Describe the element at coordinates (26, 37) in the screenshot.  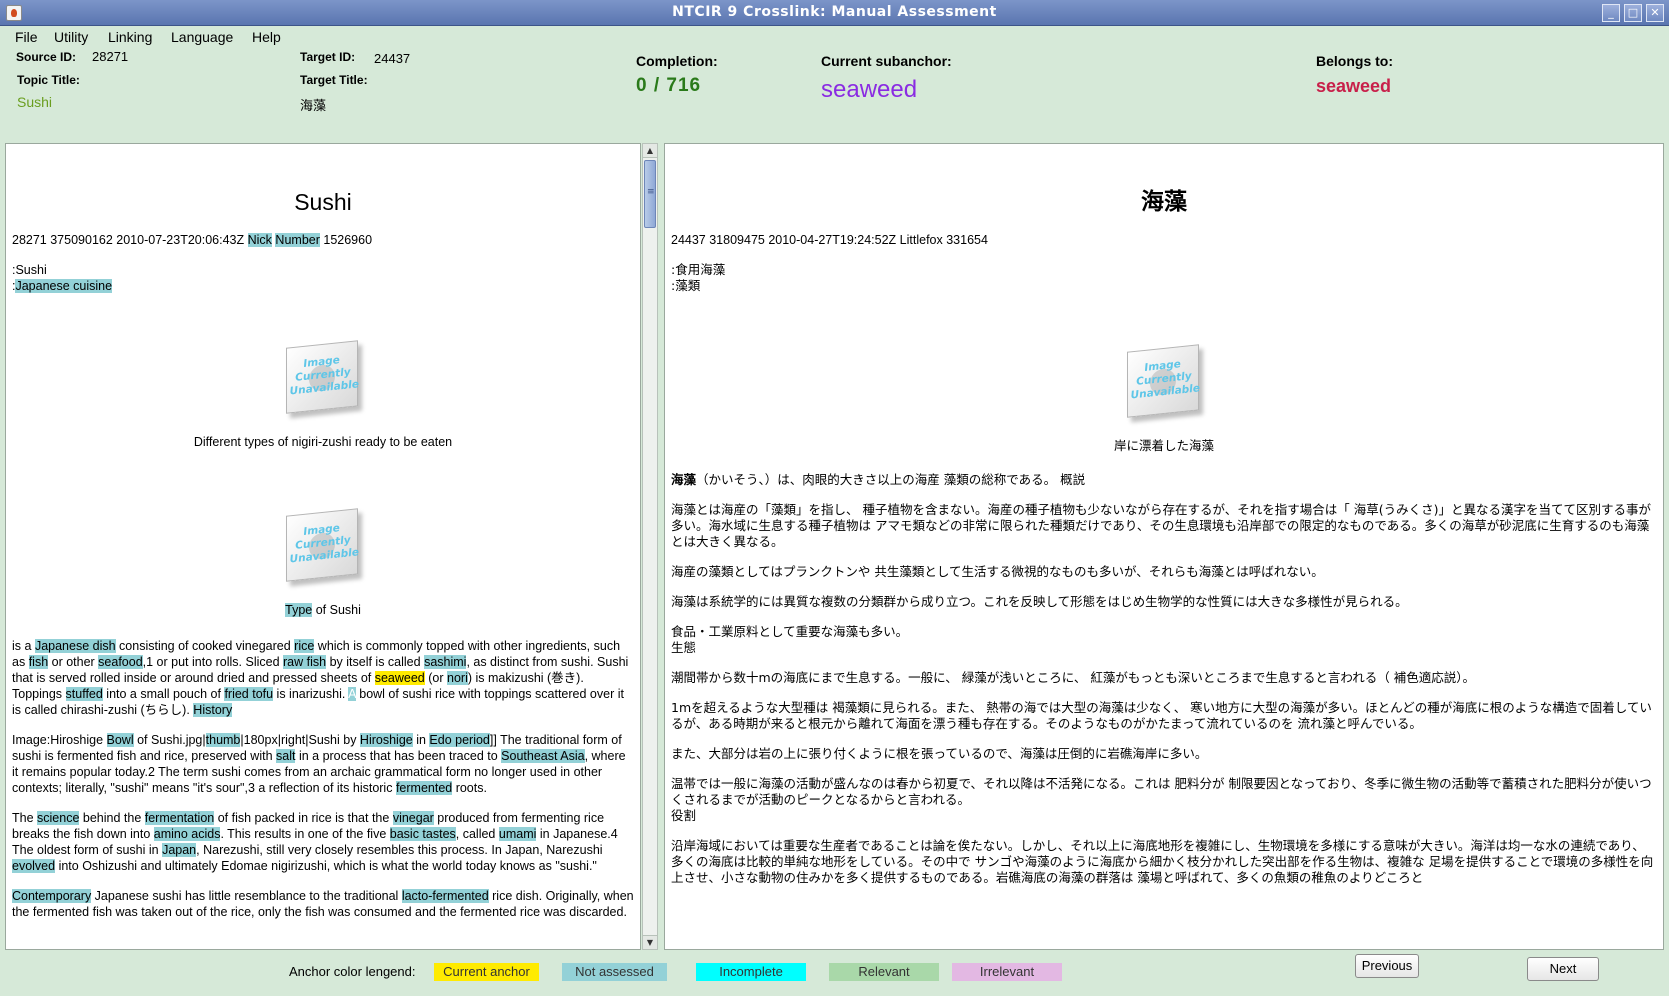
I see `menu-file: File` at that location.